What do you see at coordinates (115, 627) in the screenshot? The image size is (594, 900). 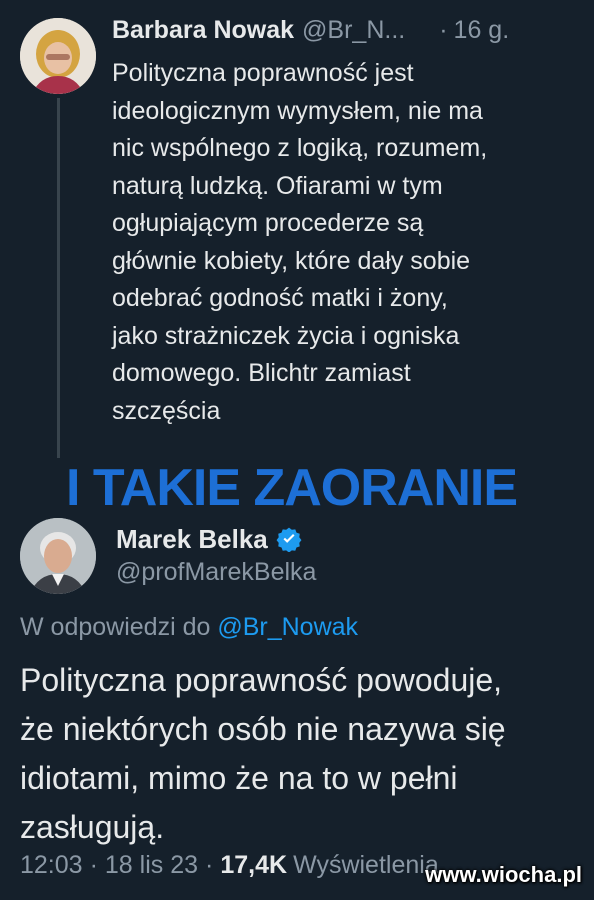 I see `reply-prefix: W odpowiedzi do` at bounding box center [115, 627].